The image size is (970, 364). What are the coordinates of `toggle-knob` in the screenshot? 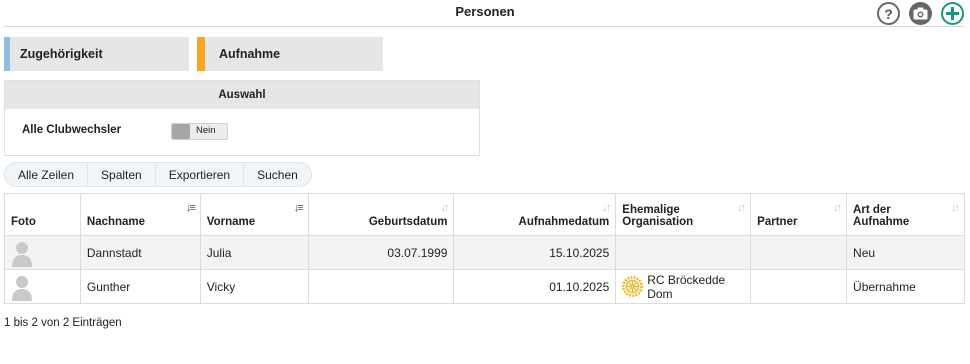 It's located at (181, 131).